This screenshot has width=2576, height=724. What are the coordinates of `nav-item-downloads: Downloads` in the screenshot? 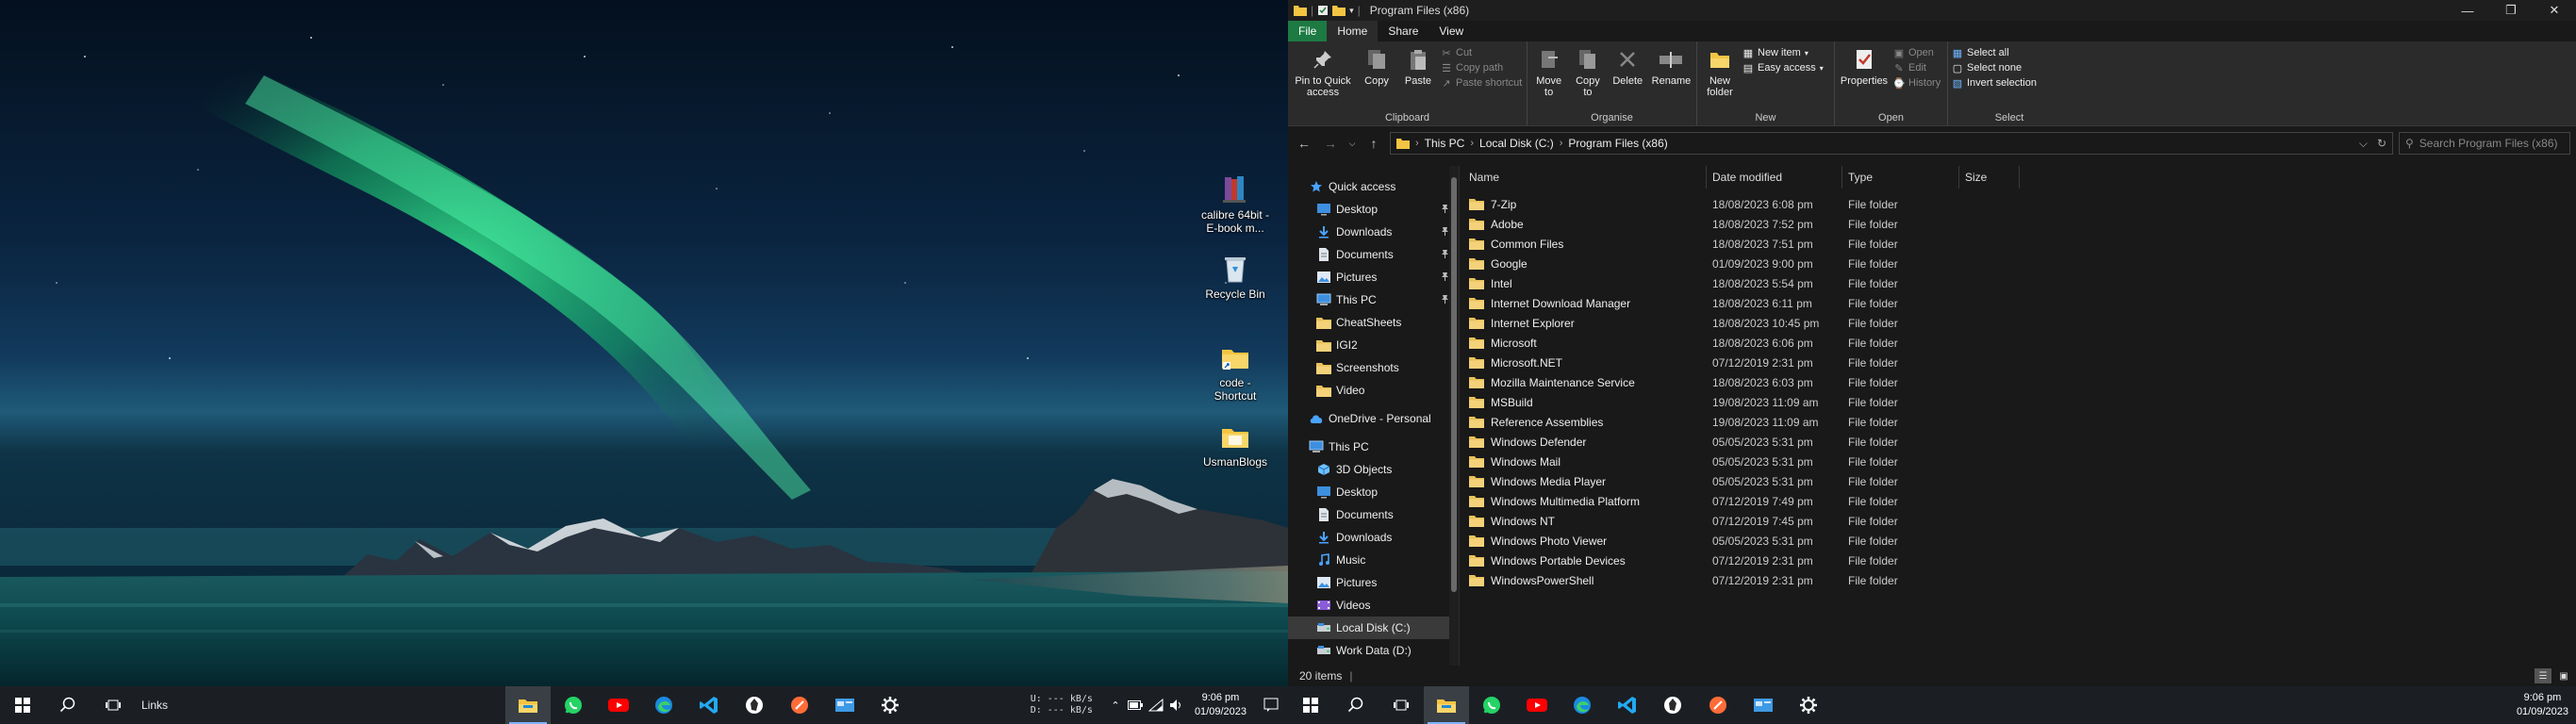 It's located at (1373, 232).